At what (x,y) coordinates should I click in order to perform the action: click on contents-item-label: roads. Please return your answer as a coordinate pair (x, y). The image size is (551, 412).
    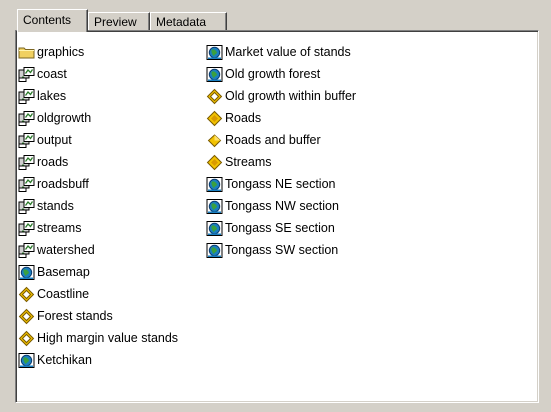
    Looking at the image, I should click on (53, 162).